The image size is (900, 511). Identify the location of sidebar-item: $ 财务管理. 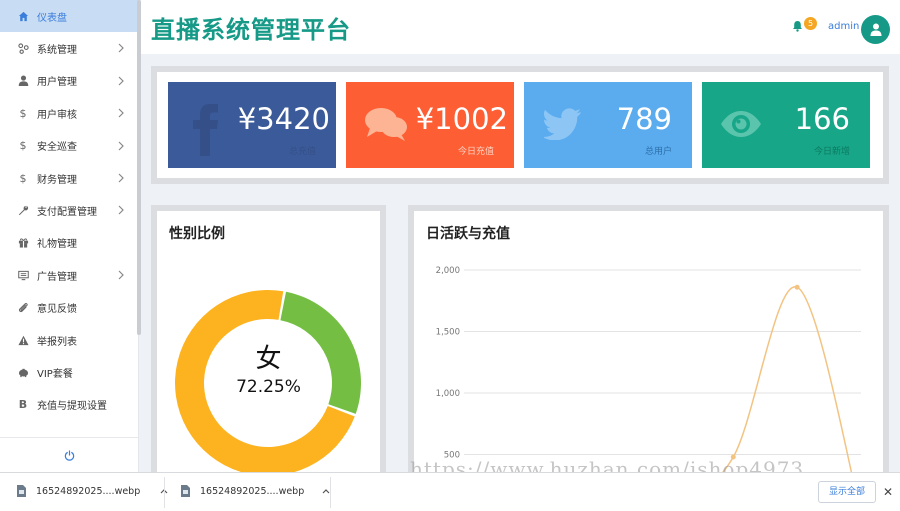
(69, 178).